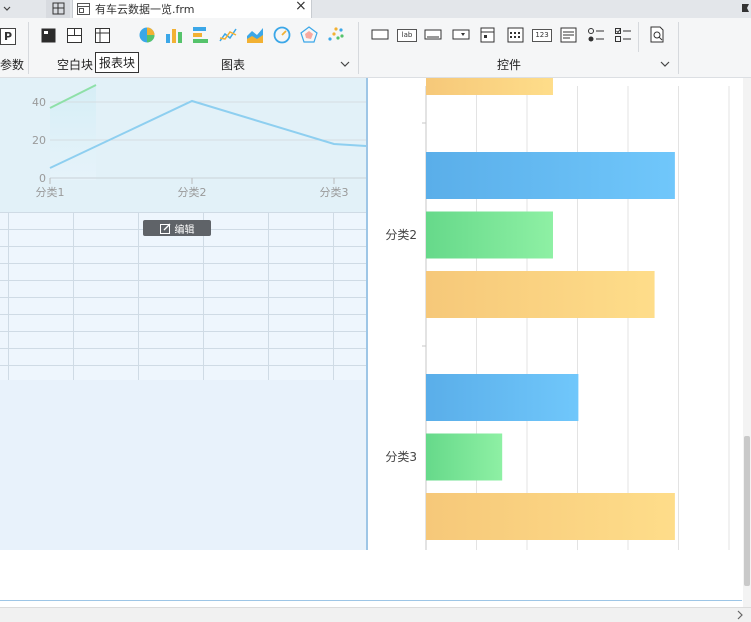 The height and width of the screenshot is (622, 751). What do you see at coordinates (375, 9) in the screenshot?
I see `tab-bar: 有车云数据一览.frm ×` at bounding box center [375, 9].